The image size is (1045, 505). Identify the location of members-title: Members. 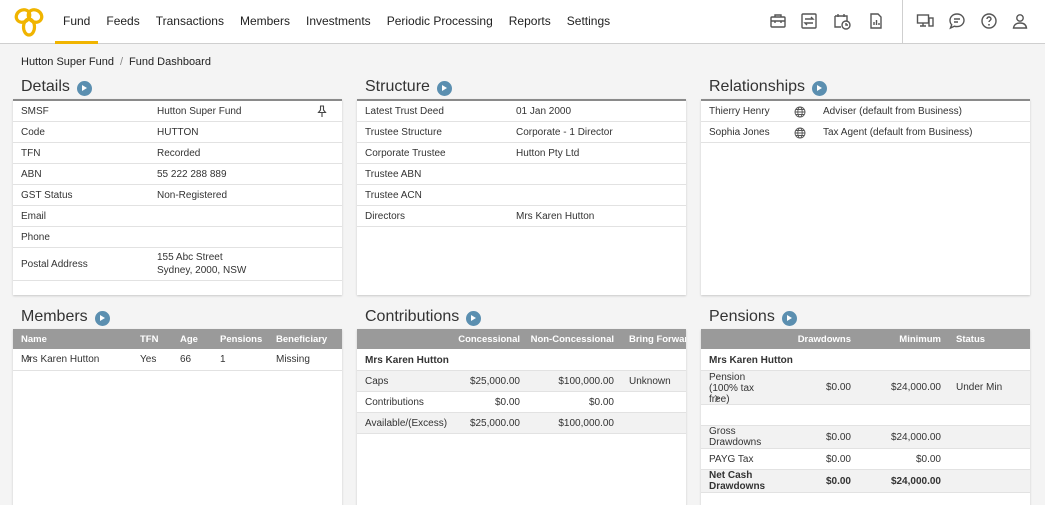
(65, 317).